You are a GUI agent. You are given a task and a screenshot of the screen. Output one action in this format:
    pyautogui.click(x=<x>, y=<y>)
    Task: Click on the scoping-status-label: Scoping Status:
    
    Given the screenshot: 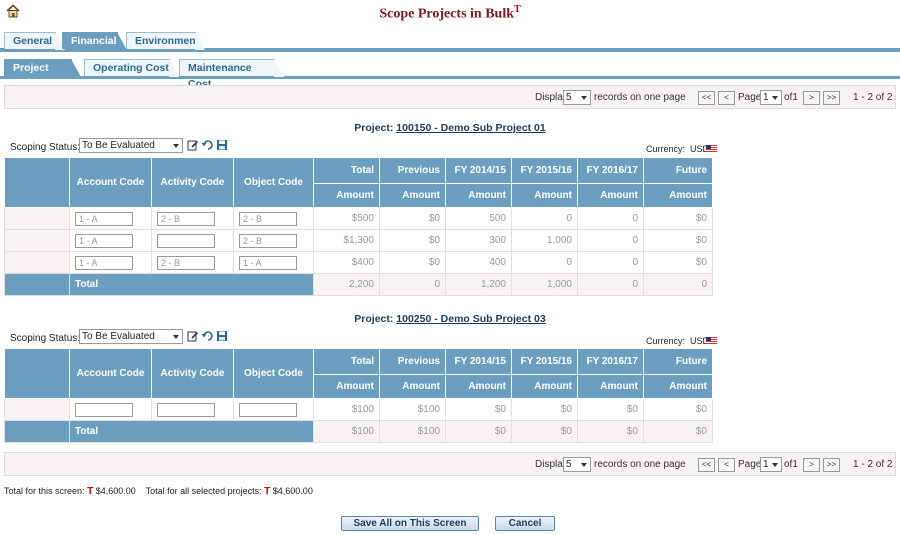 What is the action you would take?
    pyautogui.click(x=45, y=338)
    